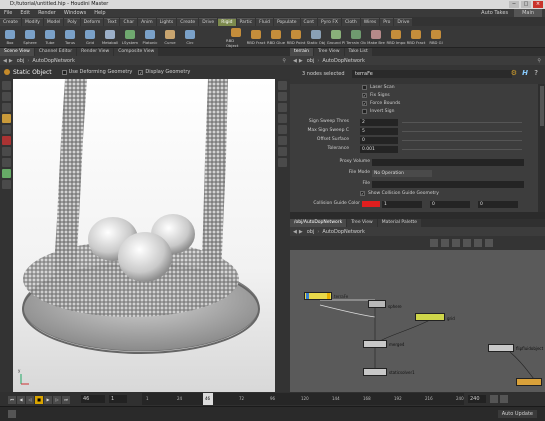  Describe the element at coordinates (130, 36) in the screenshot. I see `shelf-tool-lsystem: LSystem` at that location.